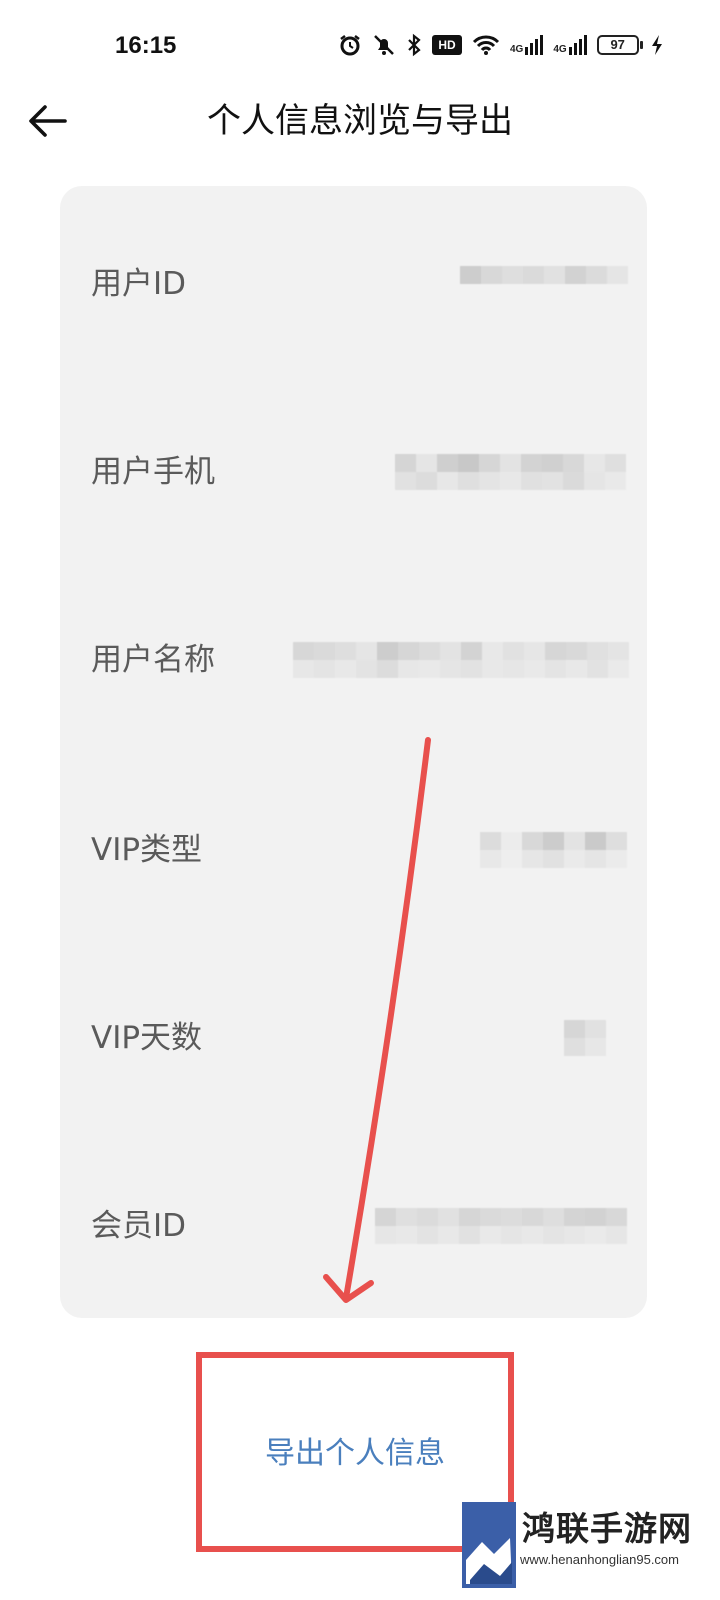 This screenshot has width=720, height=1600. I want to click on watermark-logo, so click(489, 1545).